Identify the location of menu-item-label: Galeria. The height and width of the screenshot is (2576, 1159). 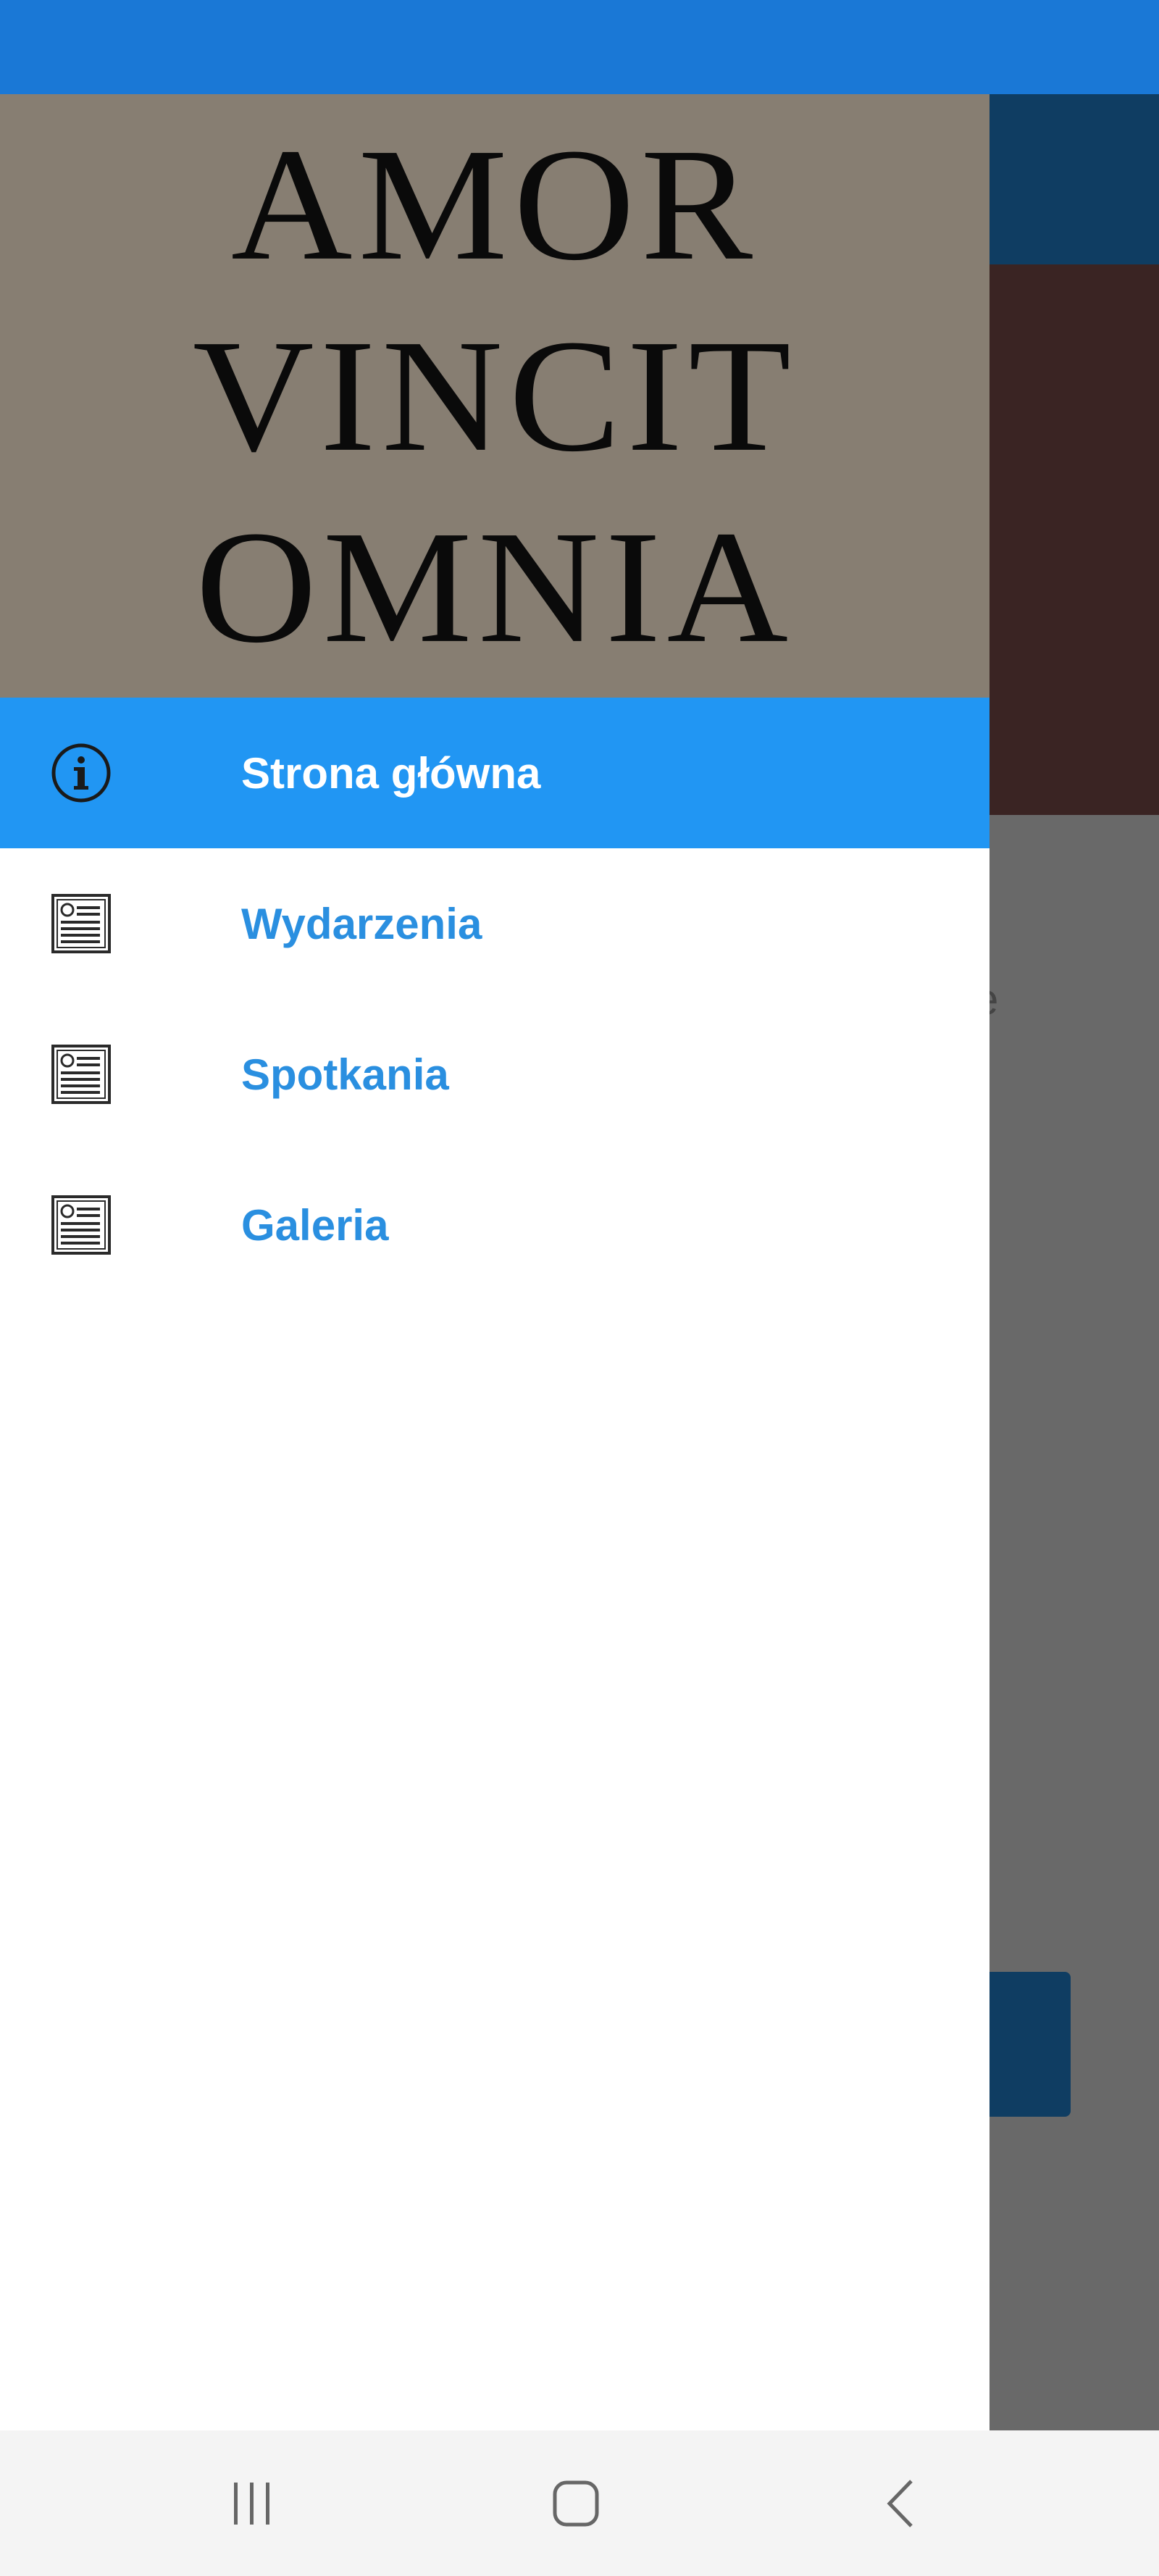
(315, 1225).